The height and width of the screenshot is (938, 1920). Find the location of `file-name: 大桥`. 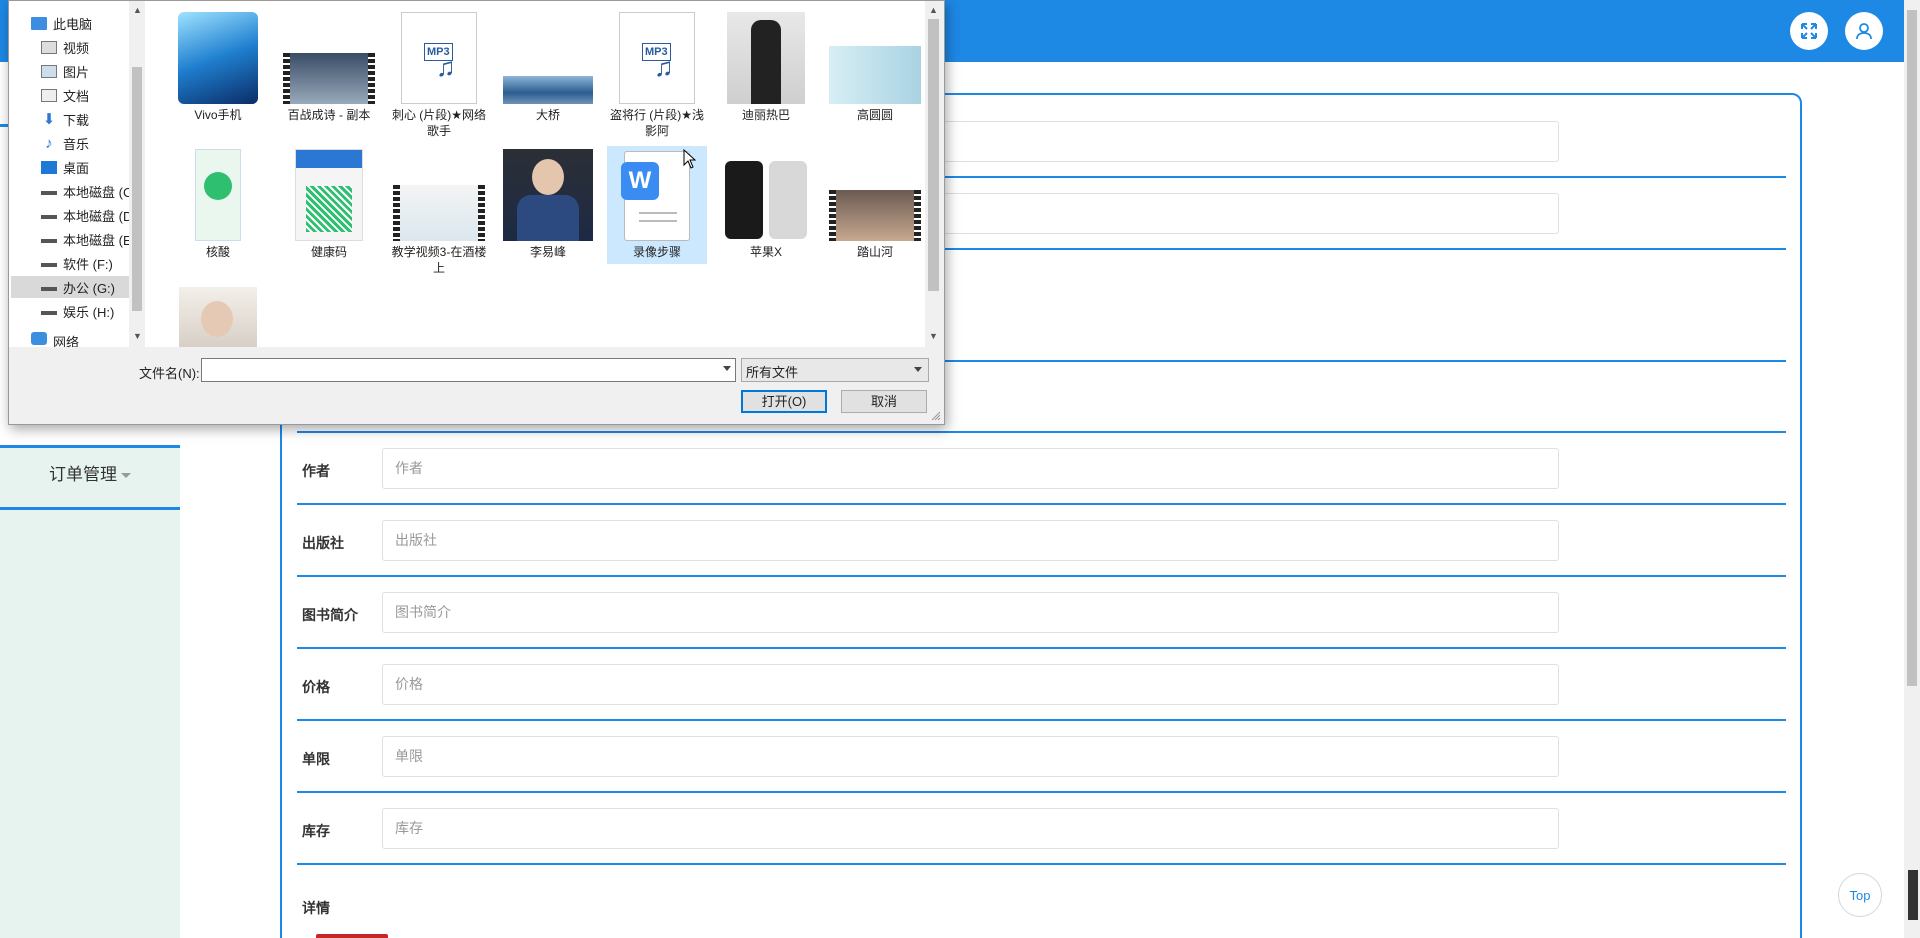

file-name: 大桥 is located at coordinates (547, 115).